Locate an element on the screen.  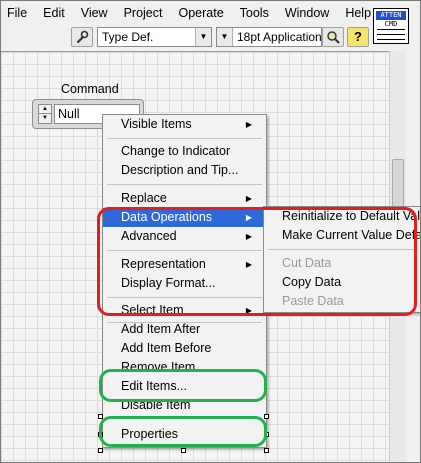
increment-up-icon: ▲ is located at coordinates (45, 109).